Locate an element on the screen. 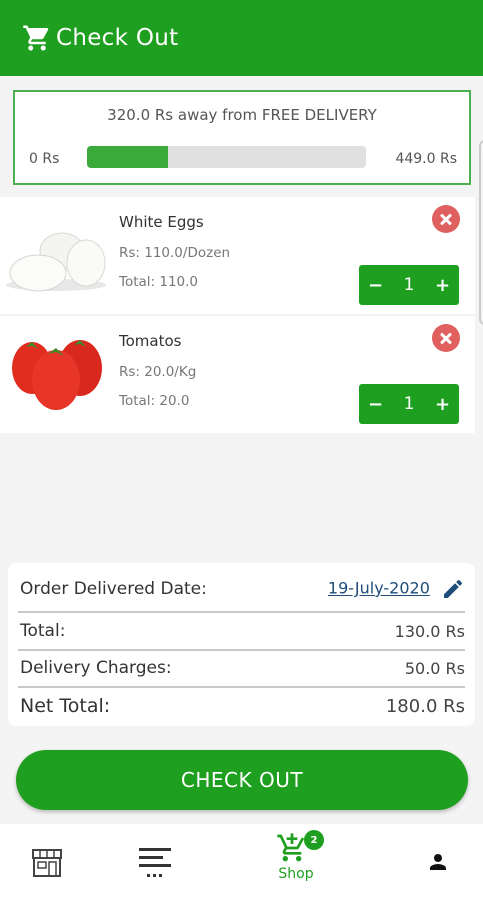 This screenshot has height=900, width=483. store-icon is located at coordinates (47, 863).